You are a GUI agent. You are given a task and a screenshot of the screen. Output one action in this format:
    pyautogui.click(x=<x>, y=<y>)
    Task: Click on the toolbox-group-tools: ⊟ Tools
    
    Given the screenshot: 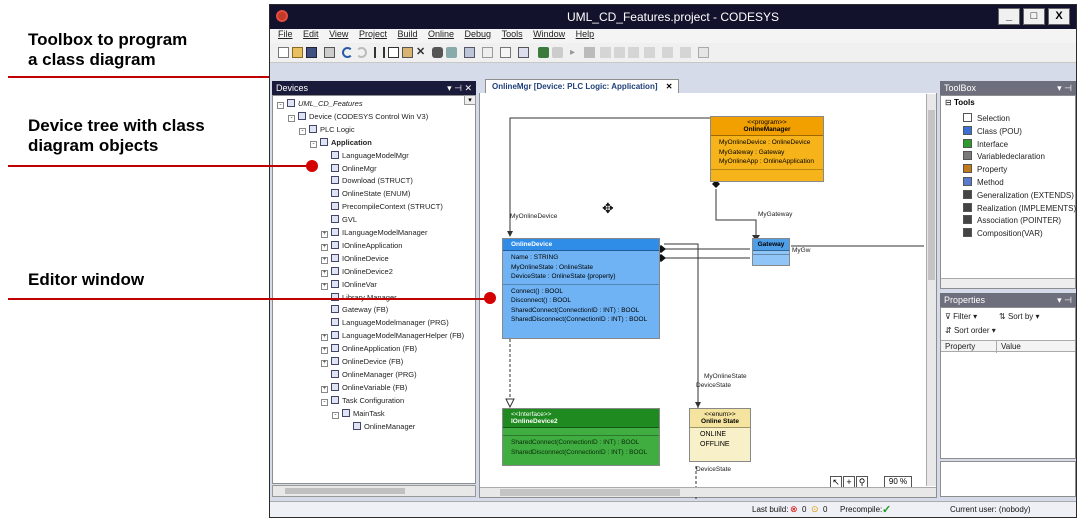 What is the action you would take?
    pyautogui.click(x=960, y=102)
    